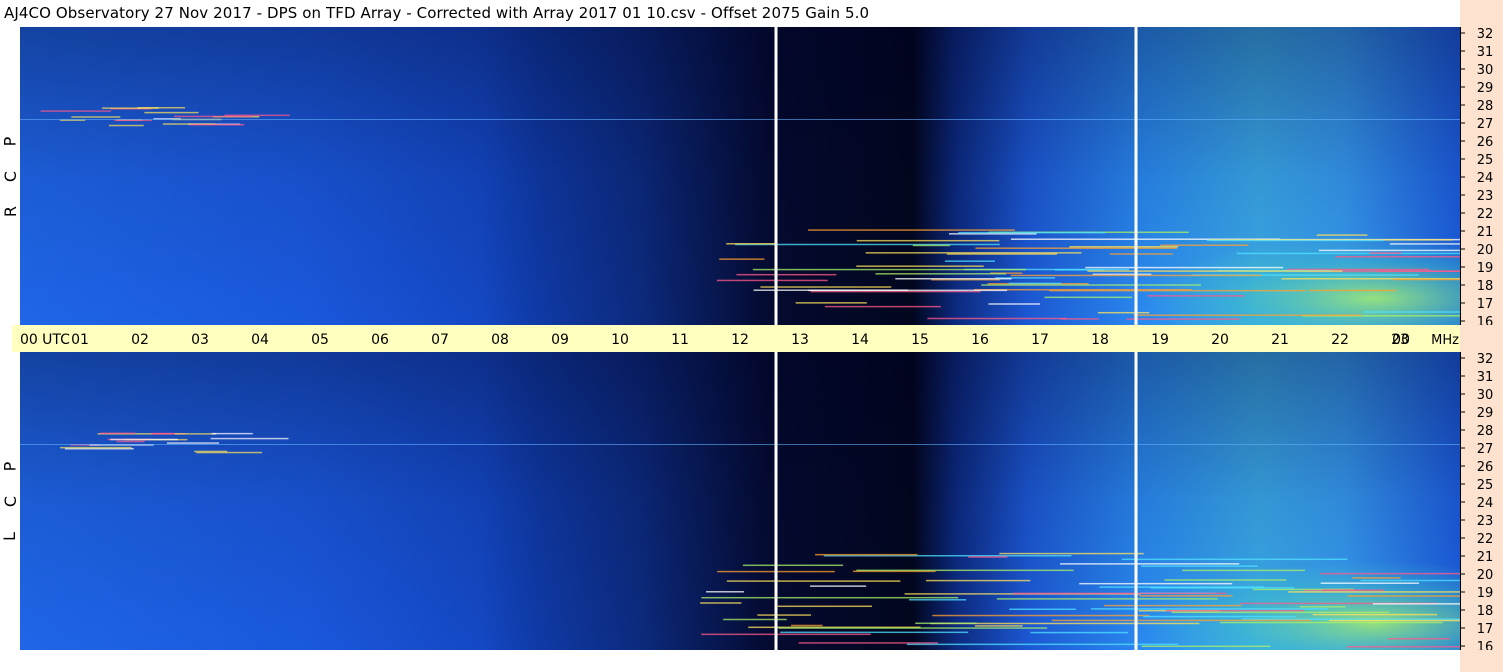  I want to click on rcp-frequency-axis-svg: 16 17 18 19 20 21 22 23 24 25 26 27 28 29 30 31 32, so click(1477, 178).